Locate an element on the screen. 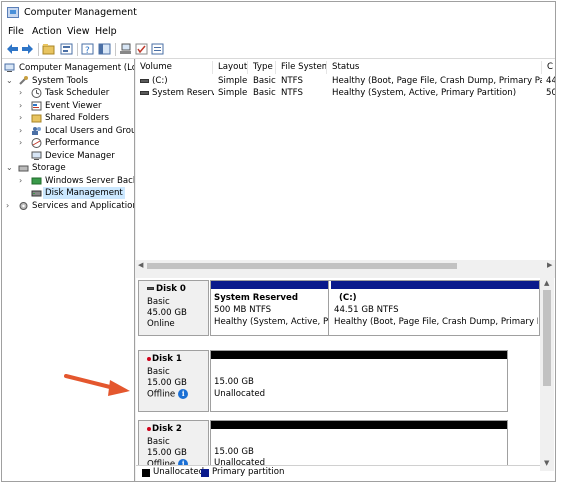 The height and width of the screenshot is (485, 561). disk-1-state-row: Offline i is located at coordinates (168, 394).